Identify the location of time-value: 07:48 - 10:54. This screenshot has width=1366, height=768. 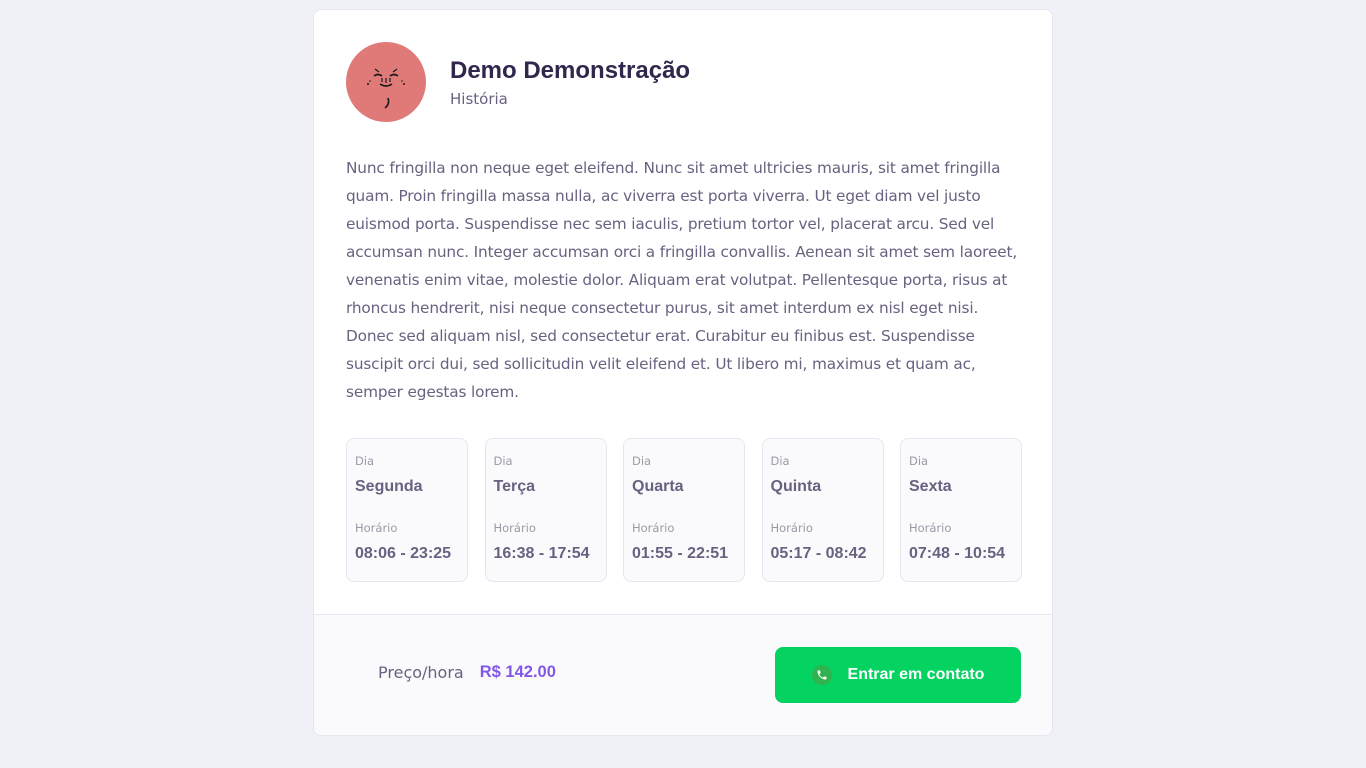
(957, 553).